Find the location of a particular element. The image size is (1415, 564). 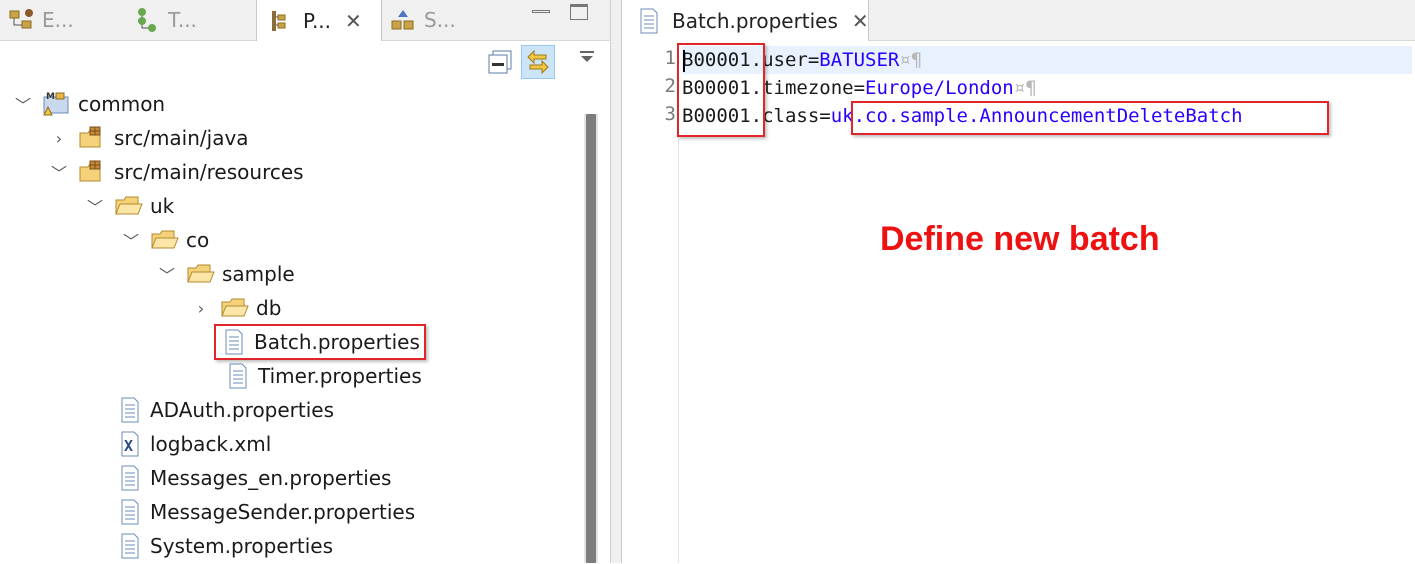

line-number-ruler: 1 2 3 is located at coordinates (664, 303).